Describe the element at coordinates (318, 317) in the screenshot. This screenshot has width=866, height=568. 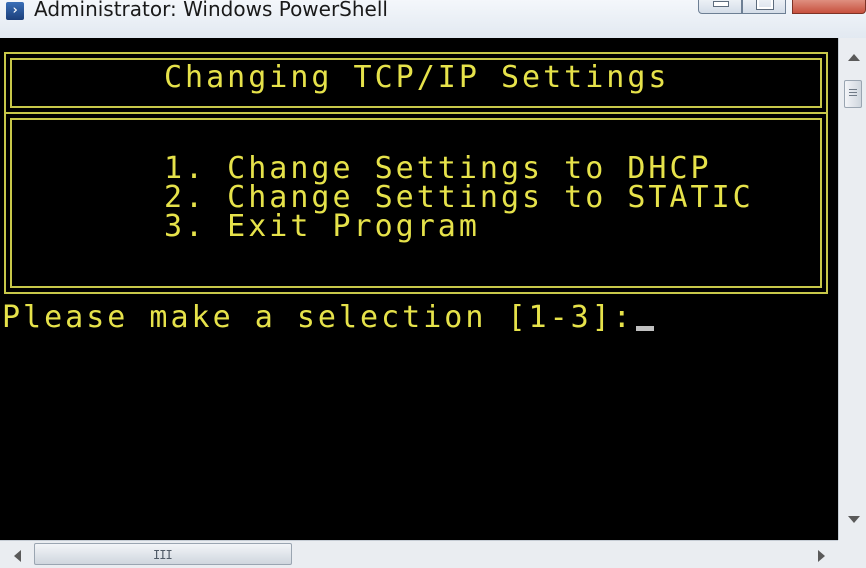
I see `selection-prompt: Please make a selection [1-3]:` at that location.